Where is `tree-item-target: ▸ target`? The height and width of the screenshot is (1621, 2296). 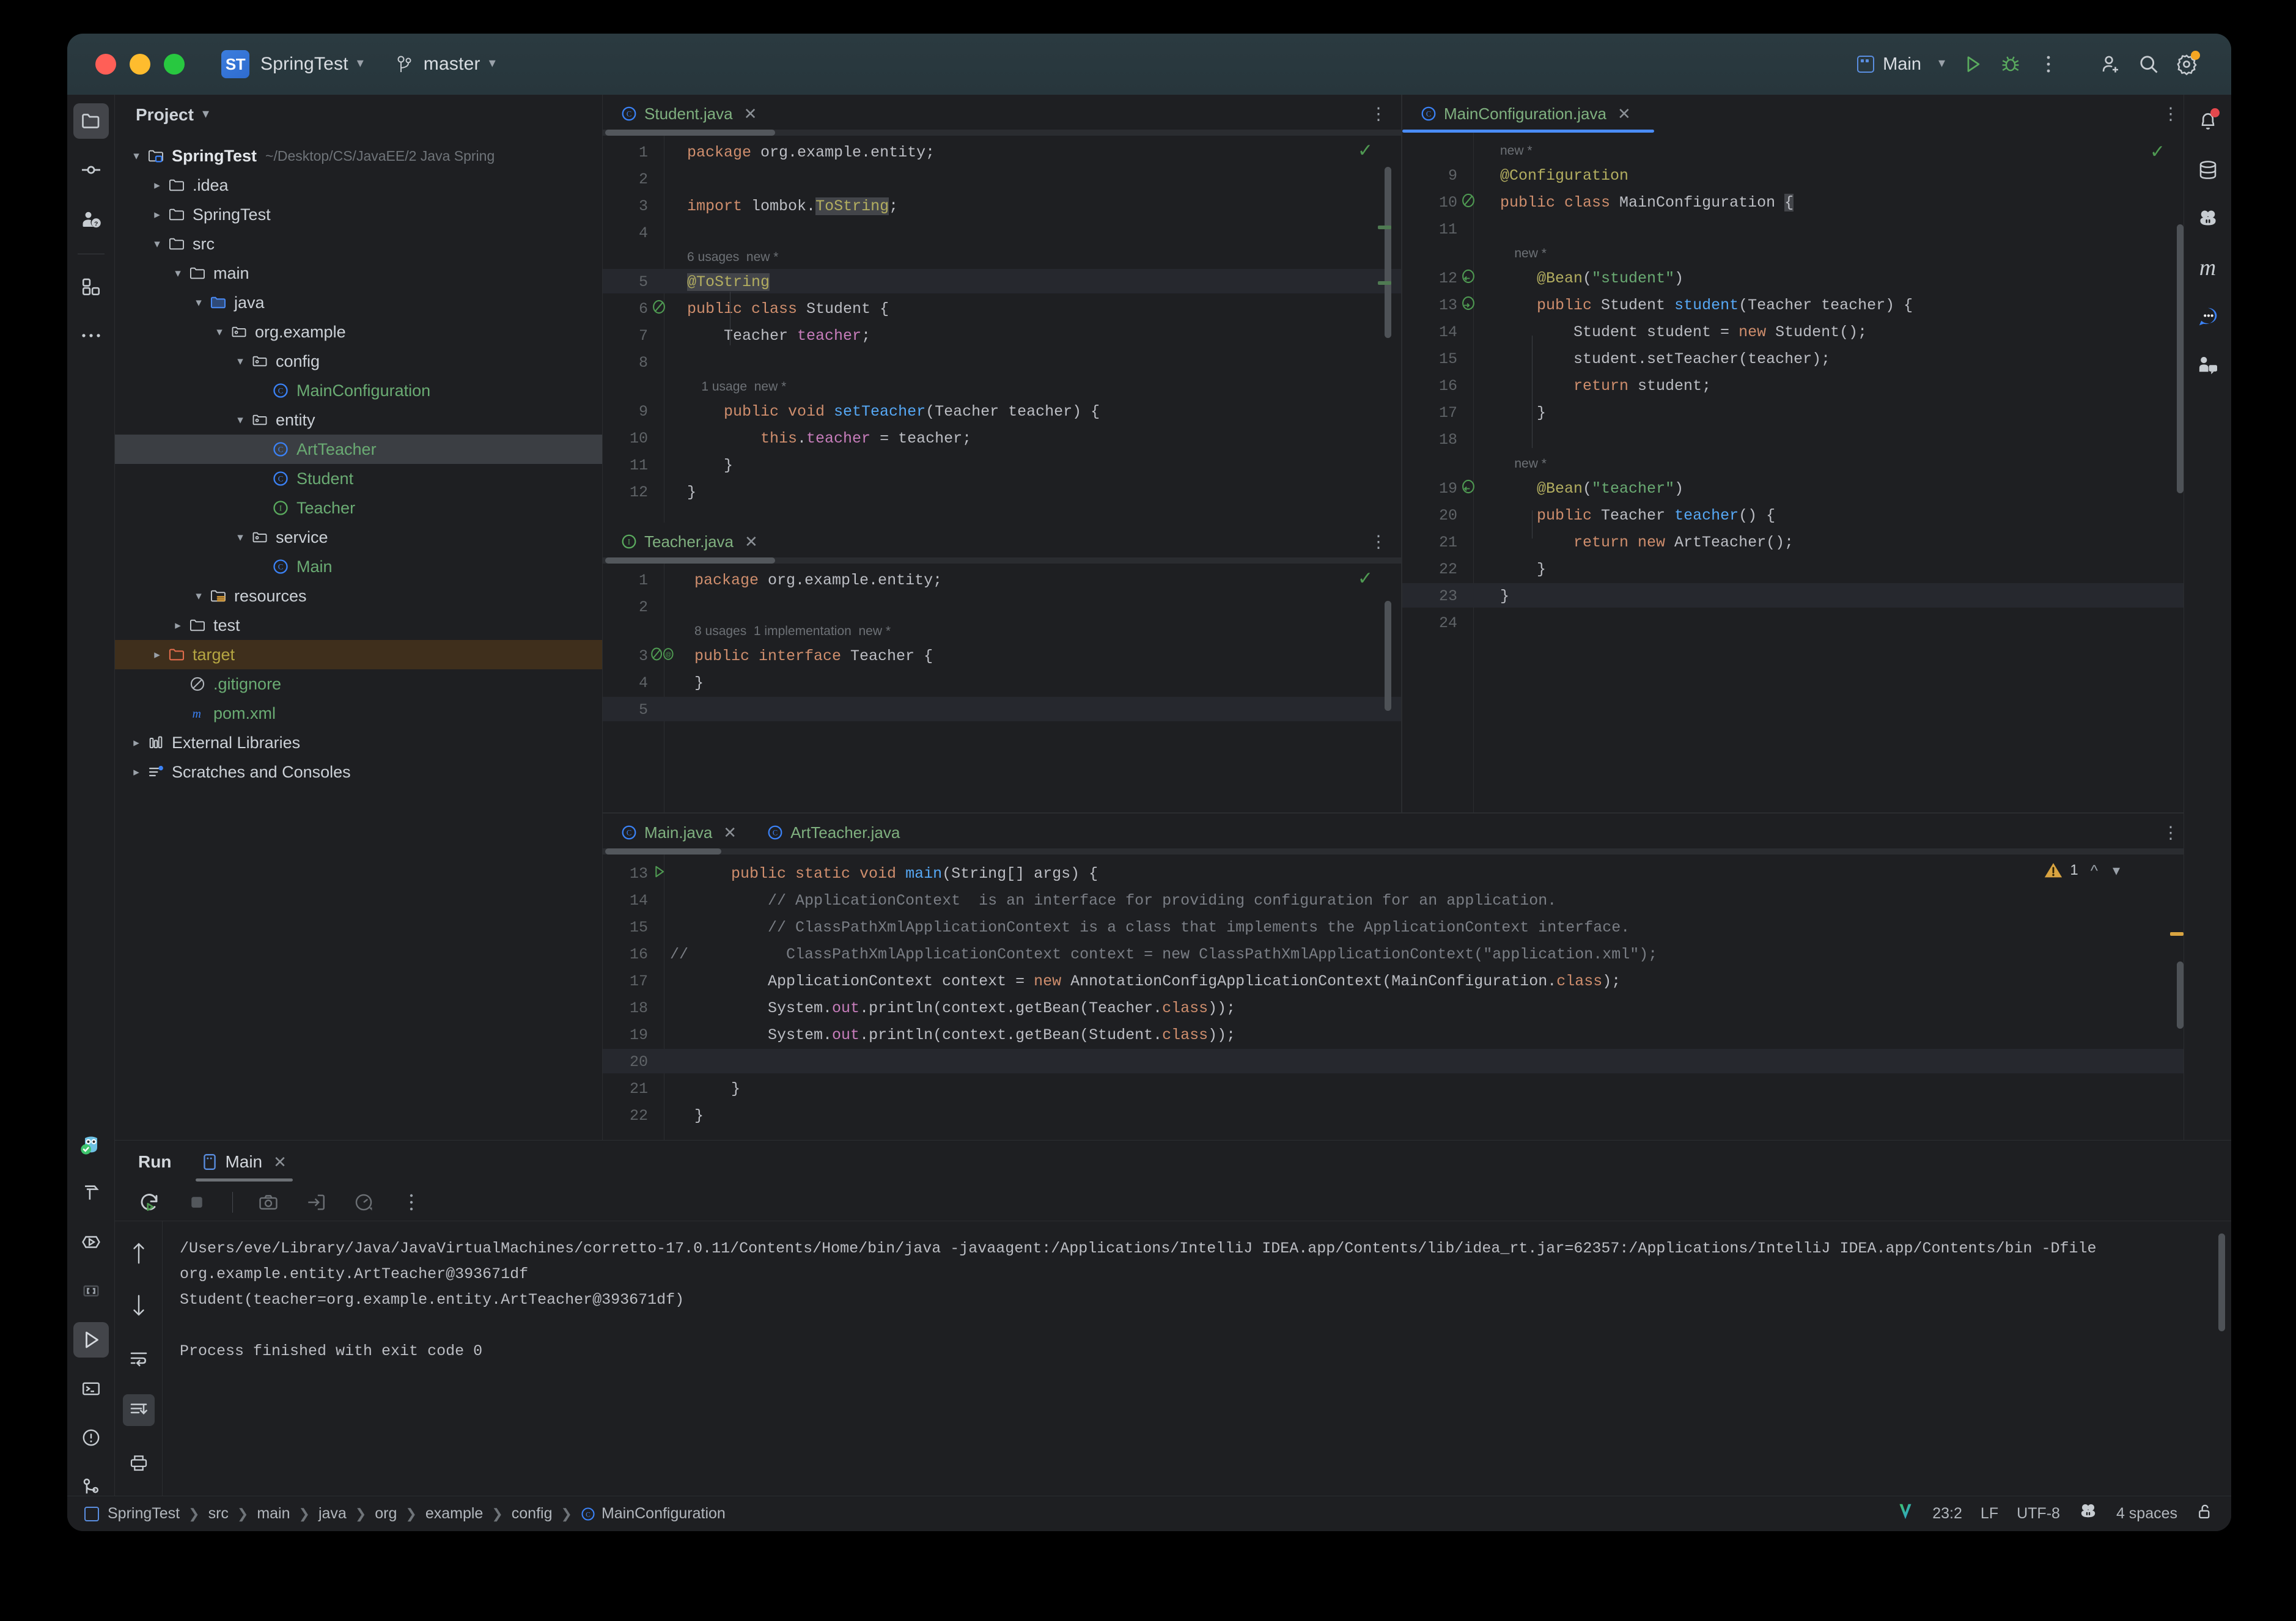 tree-item-target: ▸ target is located at coordinates (358, 655).